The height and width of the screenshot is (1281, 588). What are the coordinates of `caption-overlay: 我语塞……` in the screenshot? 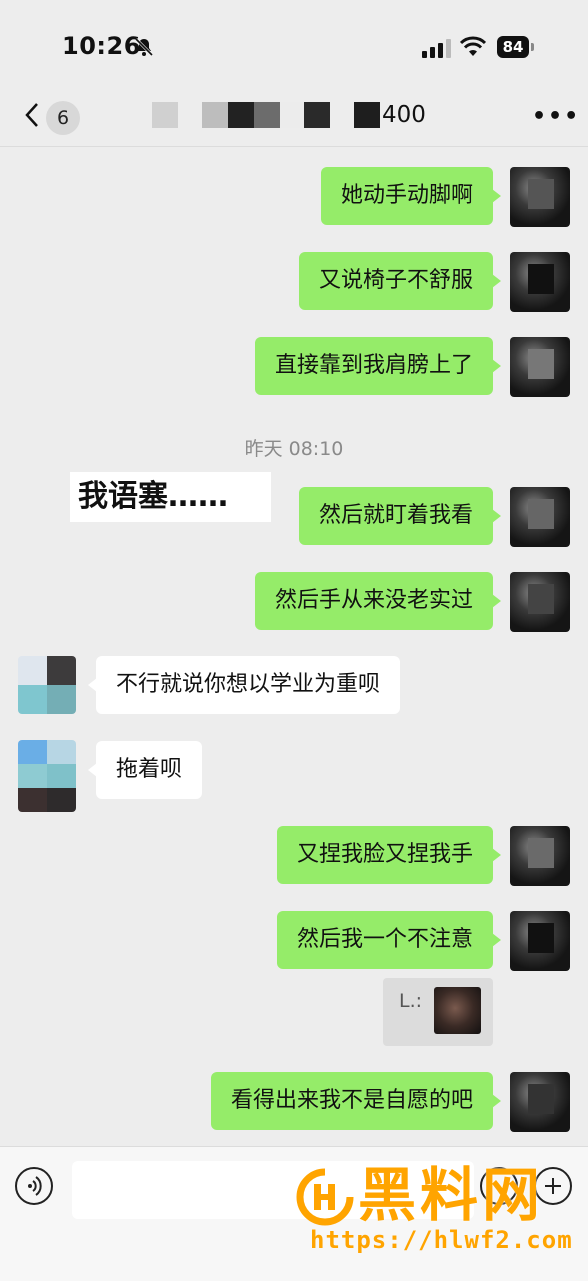 It's located at (170, 497).